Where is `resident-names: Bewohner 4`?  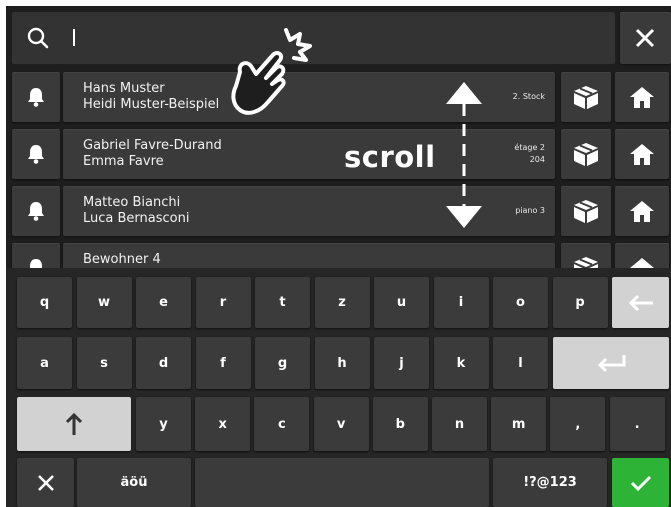 resident-names: Bewohner 4 is located at coordinates (122, 260).